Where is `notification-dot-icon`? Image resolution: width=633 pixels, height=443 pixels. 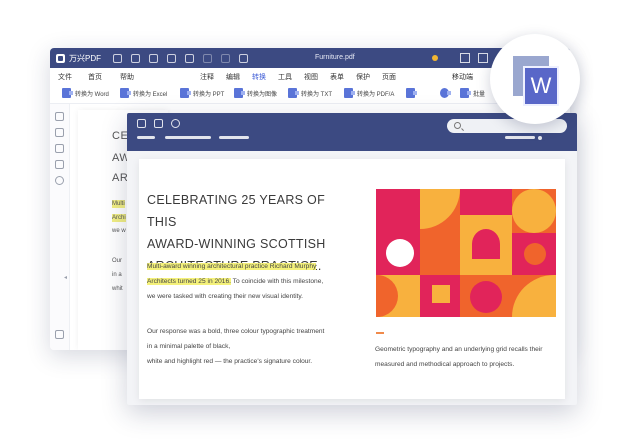
notification-dot-icon is located at coordinates (435, 58).